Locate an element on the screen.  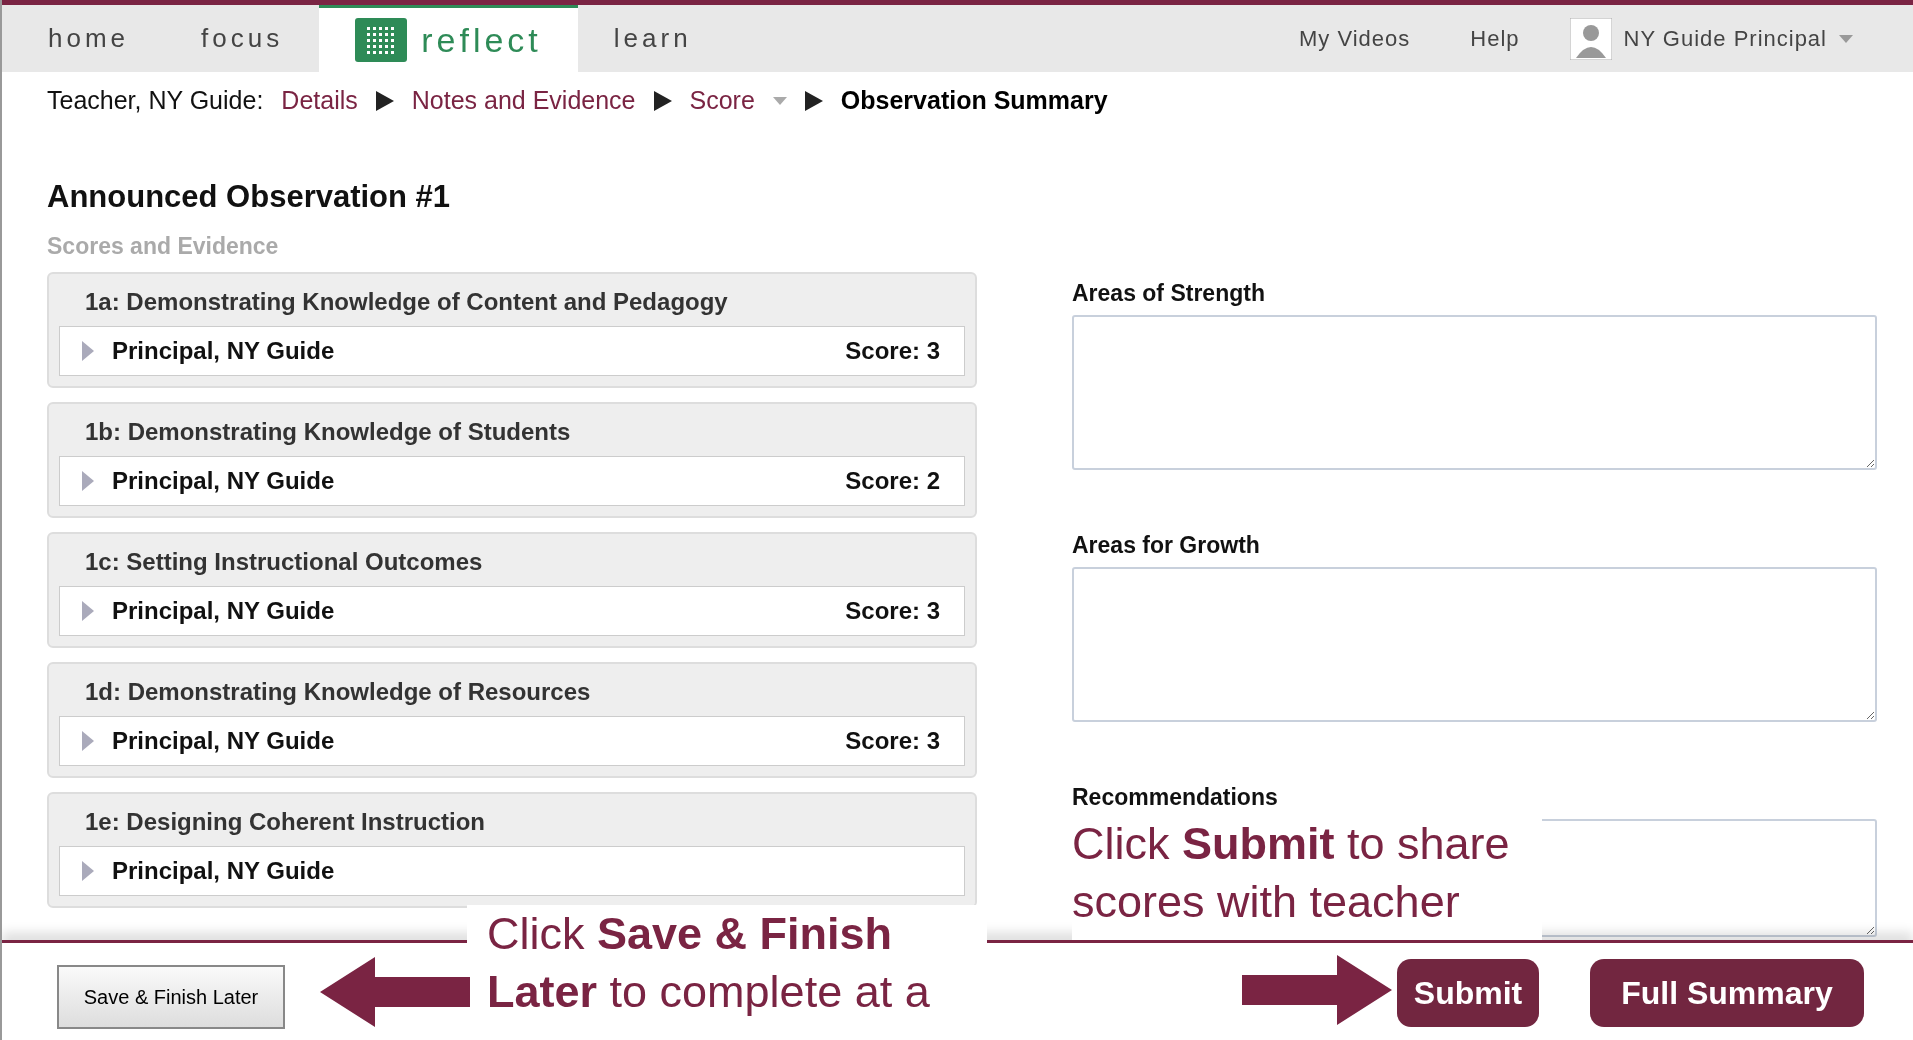
card-title: 1a: Demonstrating Knowledge of Content and Pedagogy is located at coordinates (406, 302).